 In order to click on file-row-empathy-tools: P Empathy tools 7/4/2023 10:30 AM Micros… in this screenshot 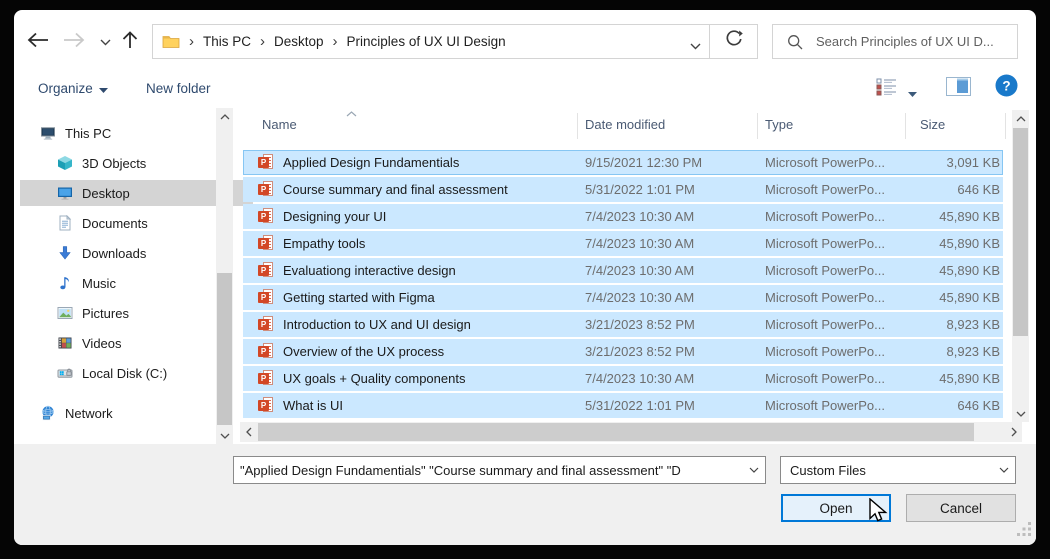, I will do `click(623, 243)`.